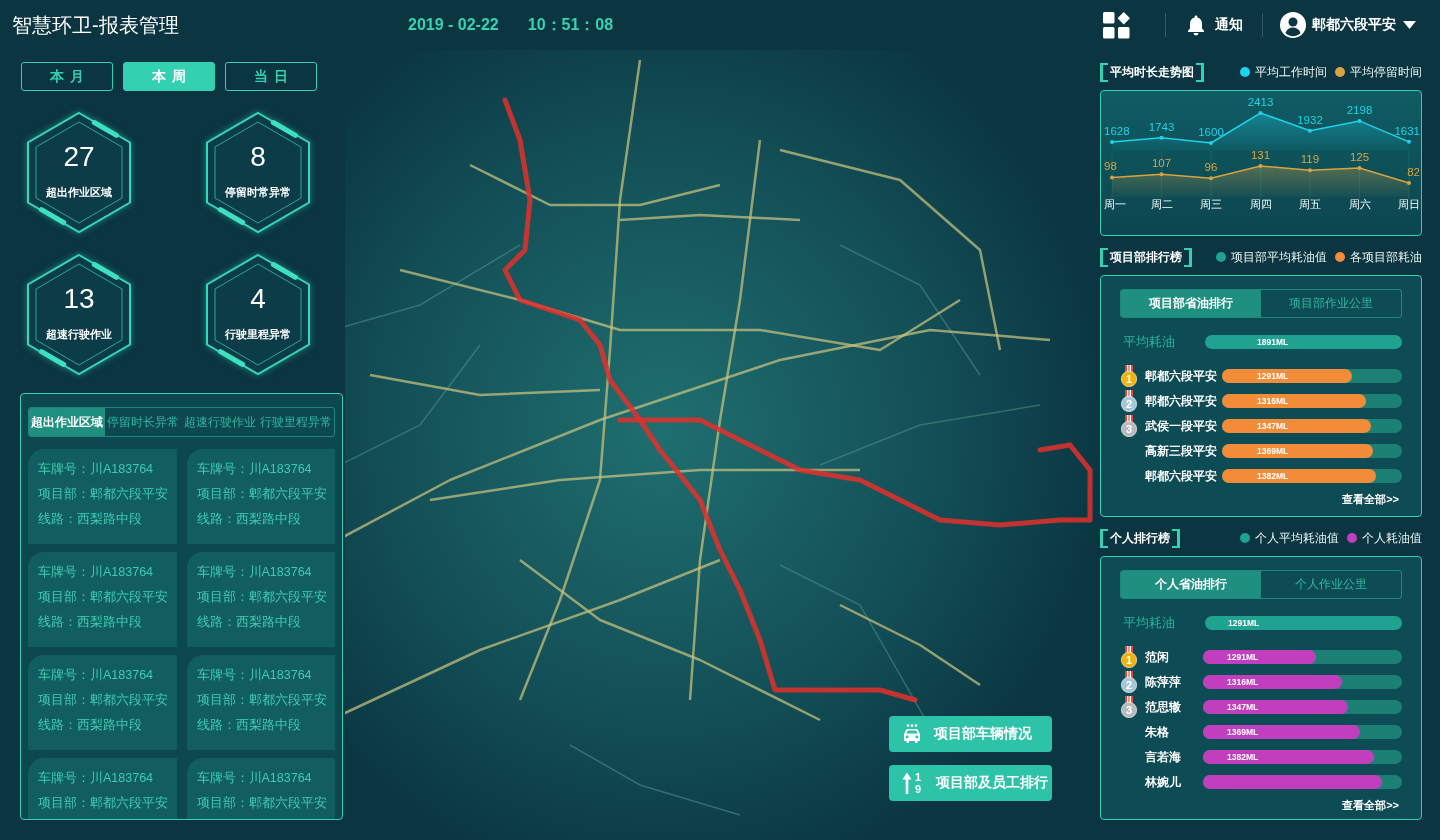 This screenshot has height=840, width=1440. I want to click on ranking-name: 朱格, so click(1157, 732).